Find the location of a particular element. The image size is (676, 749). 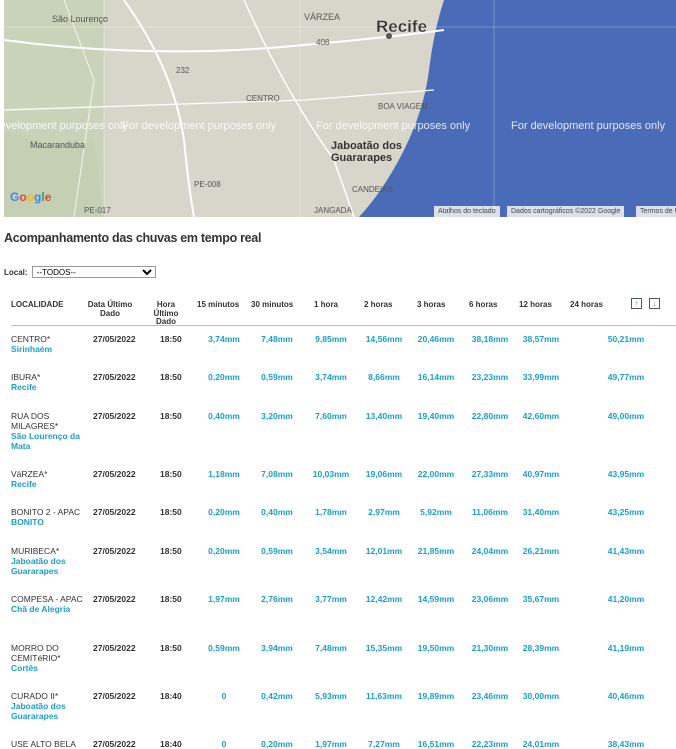

rain-value: 33,99mm is located at coordinates (541, 377).